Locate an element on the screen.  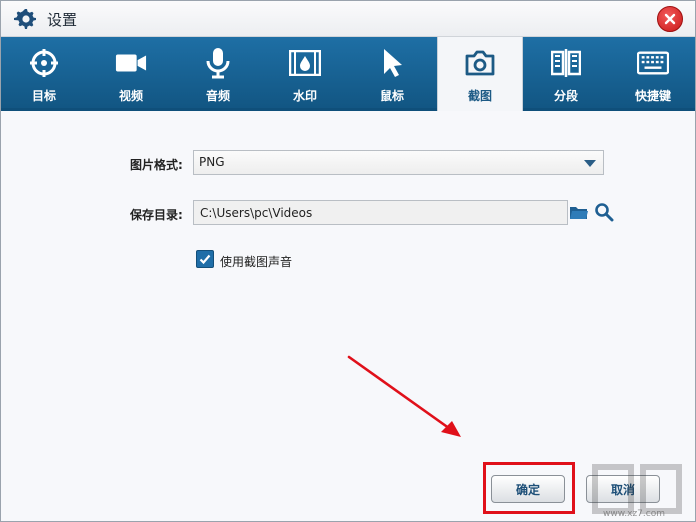
screenshot-sound-checkbox is located at coordinates (205, 259).